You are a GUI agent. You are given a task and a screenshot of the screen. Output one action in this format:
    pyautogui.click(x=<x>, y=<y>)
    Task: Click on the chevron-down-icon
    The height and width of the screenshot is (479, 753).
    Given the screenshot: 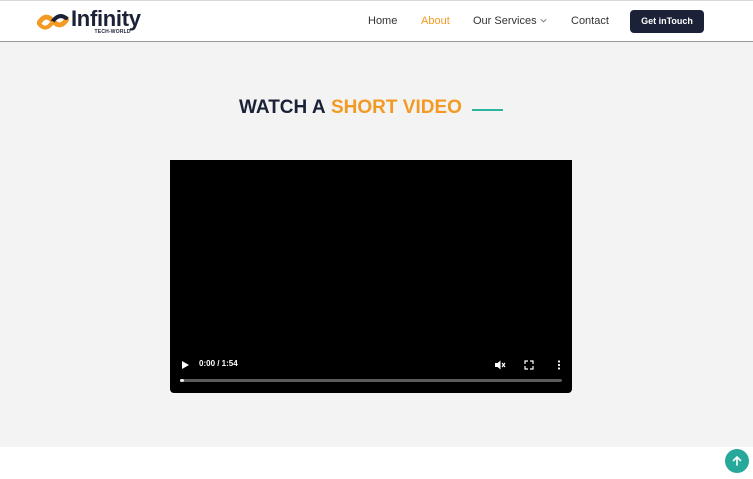 What is the action you would take?
    pyautogui.click(x=543, y=20)
    